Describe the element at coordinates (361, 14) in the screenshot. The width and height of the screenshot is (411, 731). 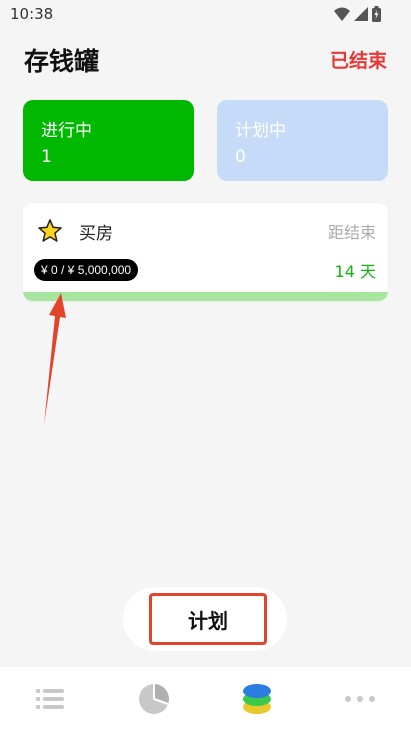
I see `signal-icon` at that location.